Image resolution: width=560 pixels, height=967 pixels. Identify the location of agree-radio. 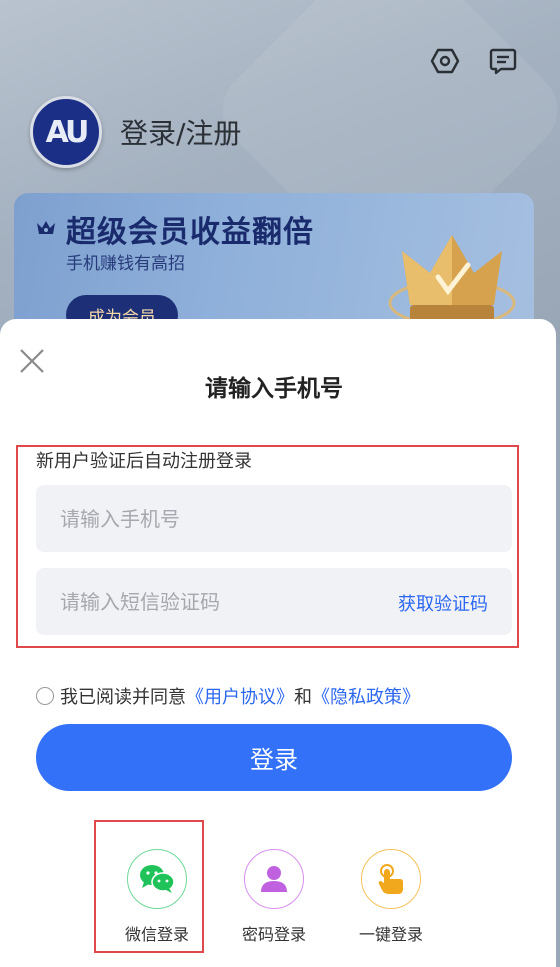
(45, 696).